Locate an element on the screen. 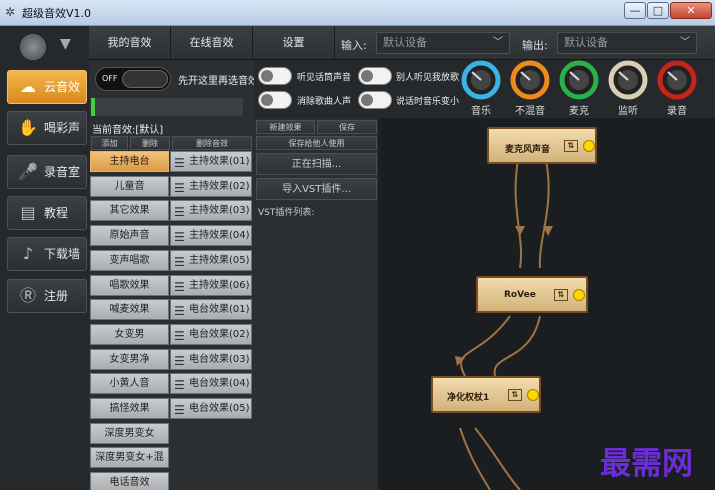 The height and width of the screenshot is (490, 715). preset-item: ☰ 电台效果(04) is located at coordinates (211, 384).